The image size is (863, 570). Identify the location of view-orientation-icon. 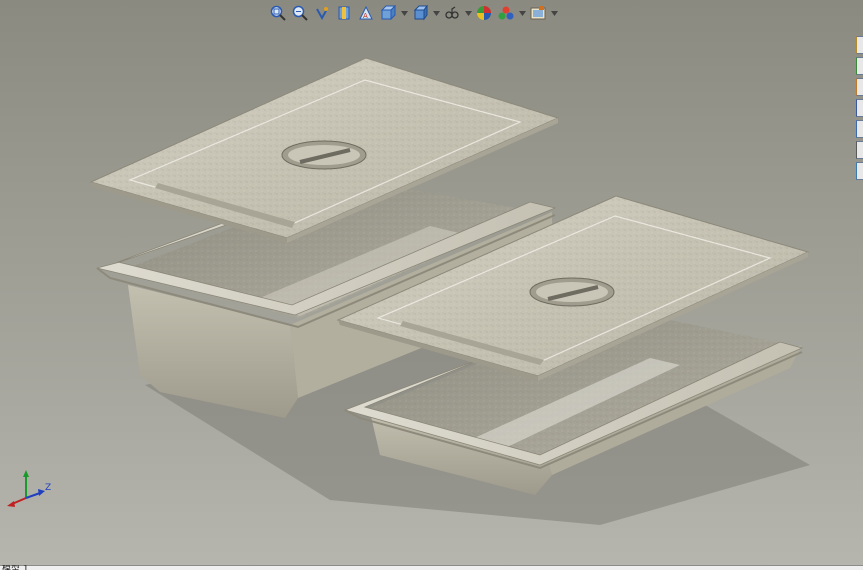
(388, 13).